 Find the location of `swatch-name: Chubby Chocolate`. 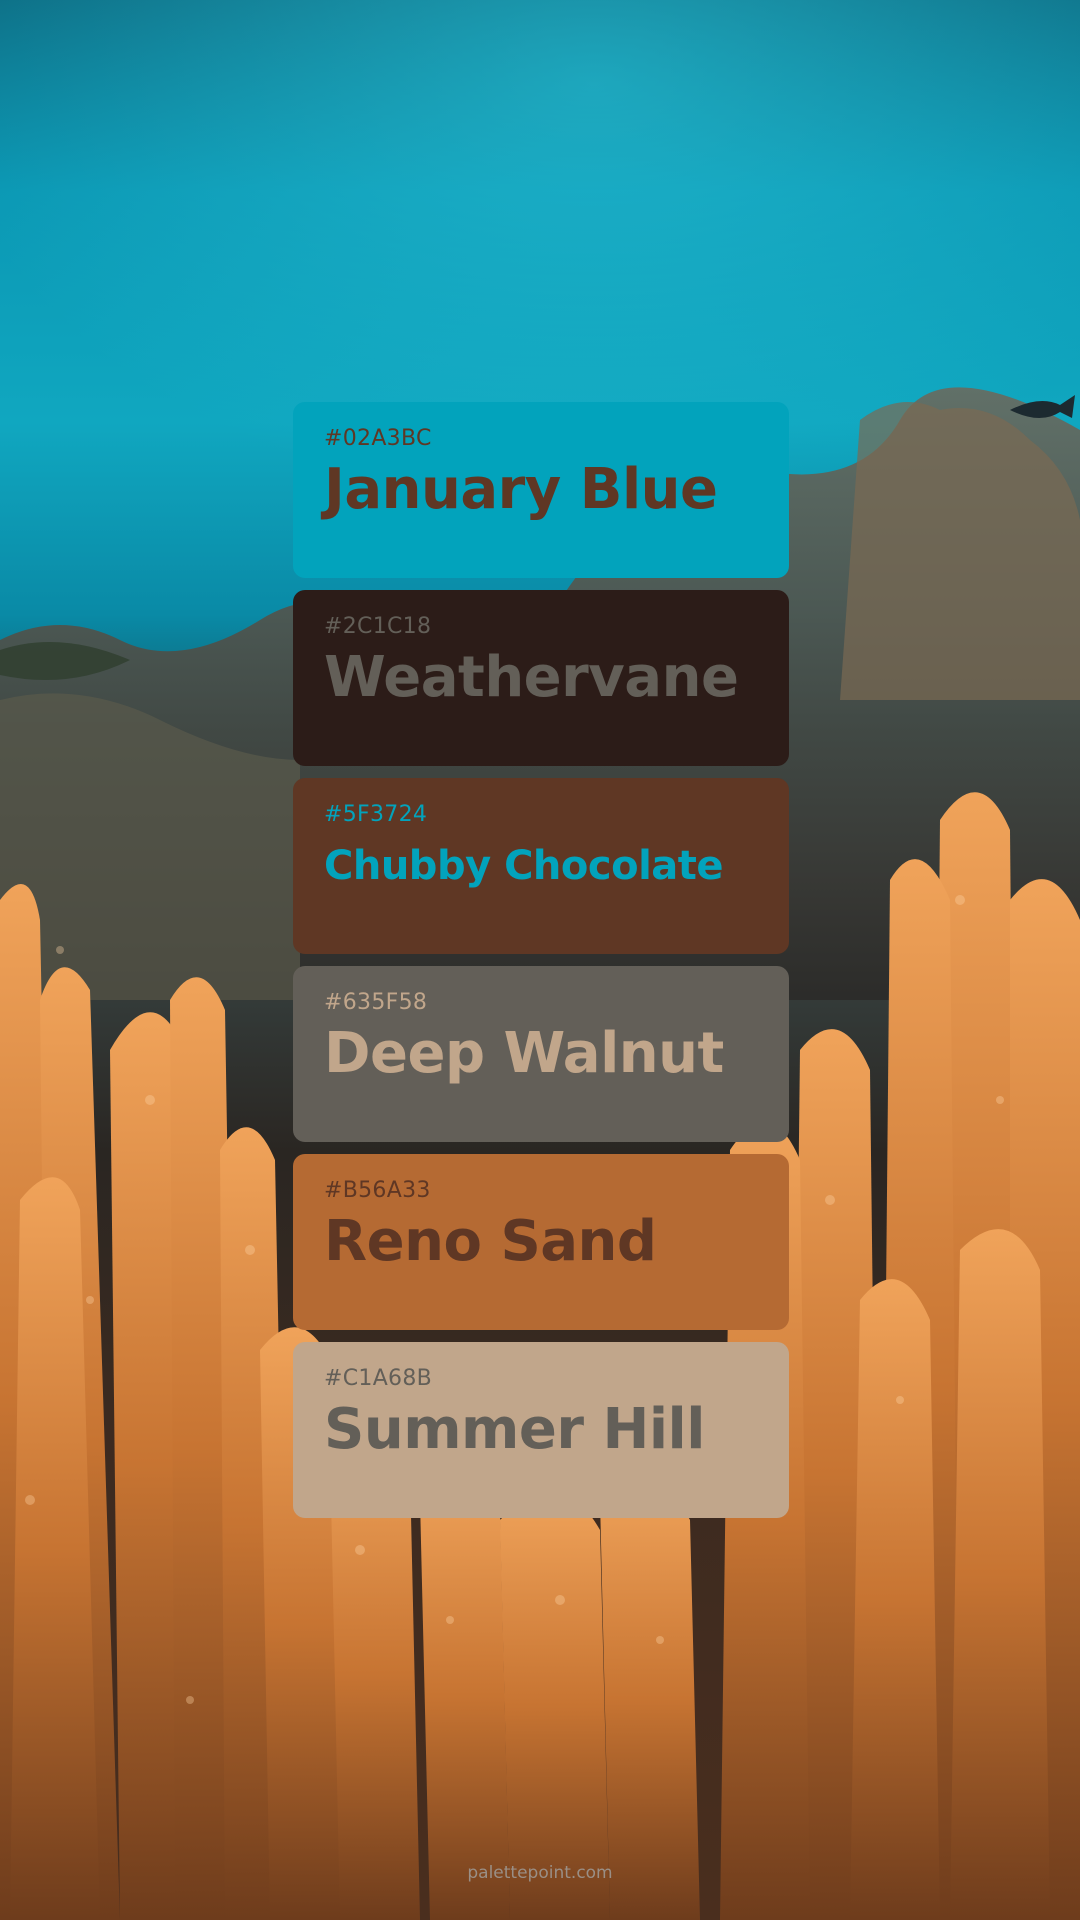

swatch-name: Chubby Chocolate is located at coordinates (524, 866).